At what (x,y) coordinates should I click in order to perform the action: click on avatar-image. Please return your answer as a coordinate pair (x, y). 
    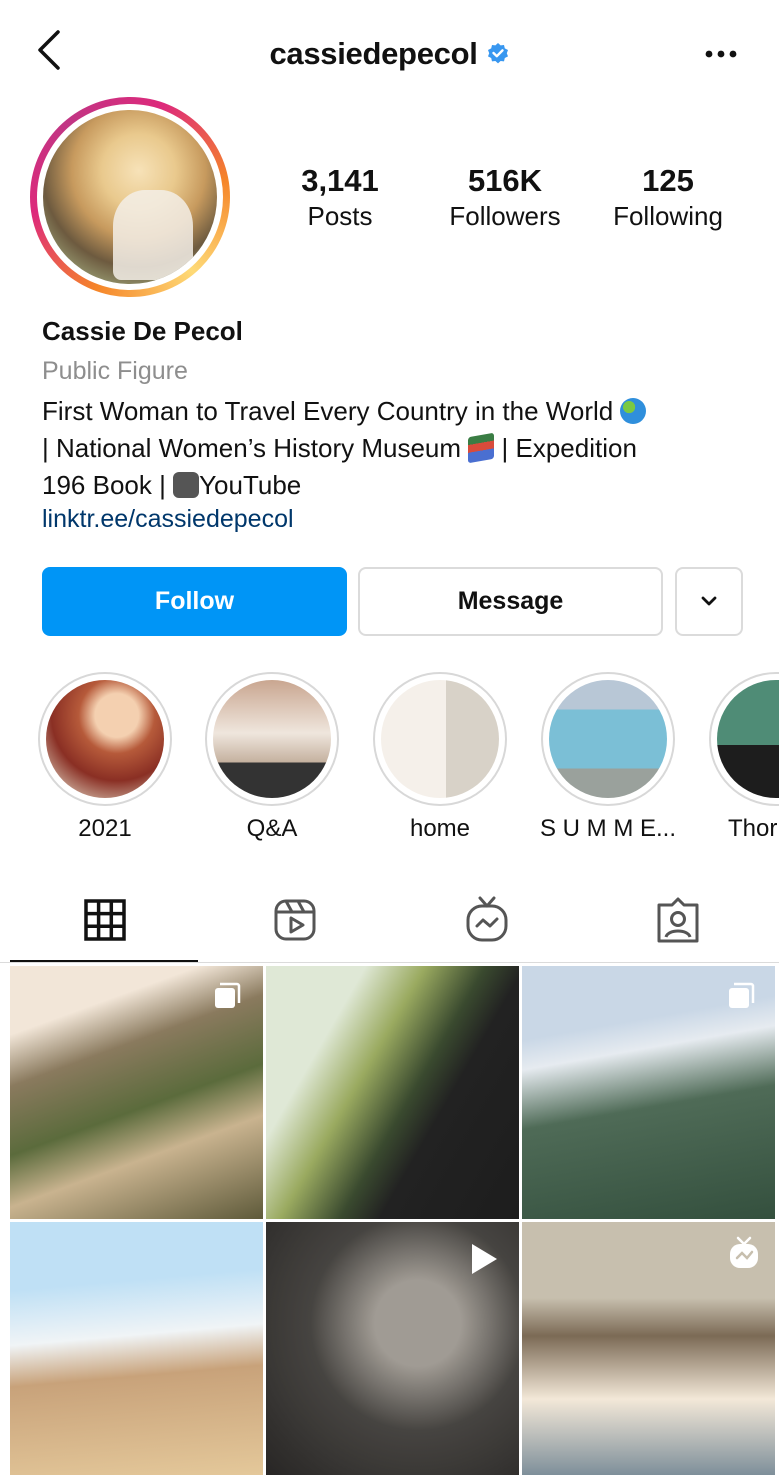
    Looking at the image, I should click on (130, 197).